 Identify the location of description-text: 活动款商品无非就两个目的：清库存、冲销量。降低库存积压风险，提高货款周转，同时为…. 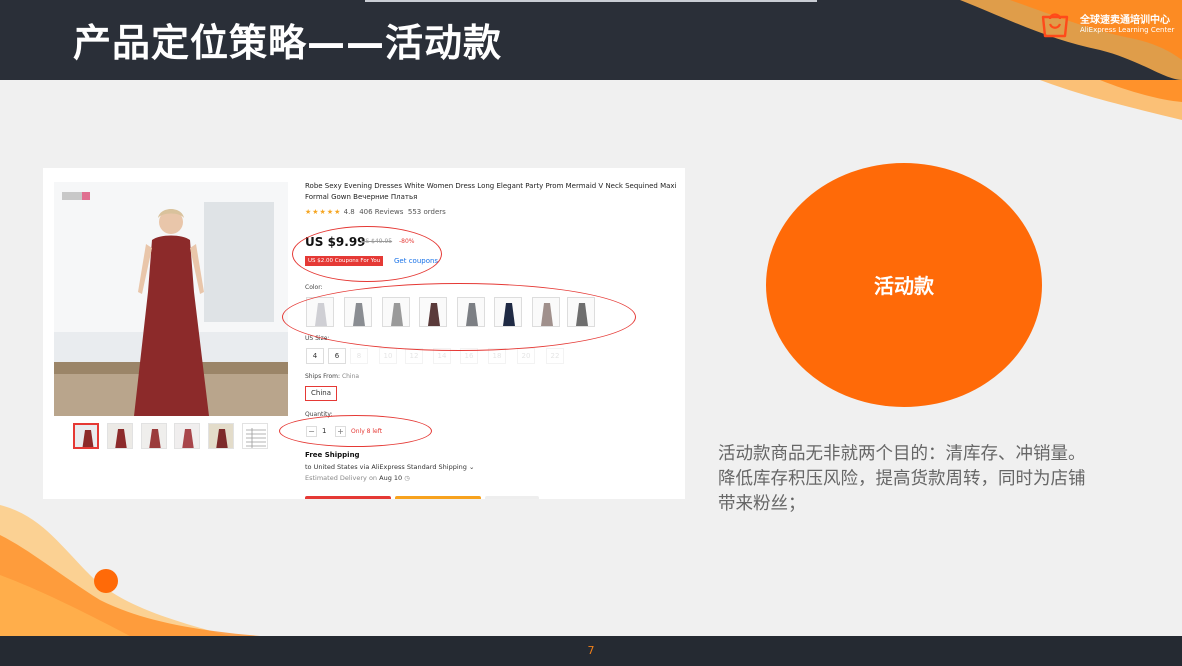
(902, 479).